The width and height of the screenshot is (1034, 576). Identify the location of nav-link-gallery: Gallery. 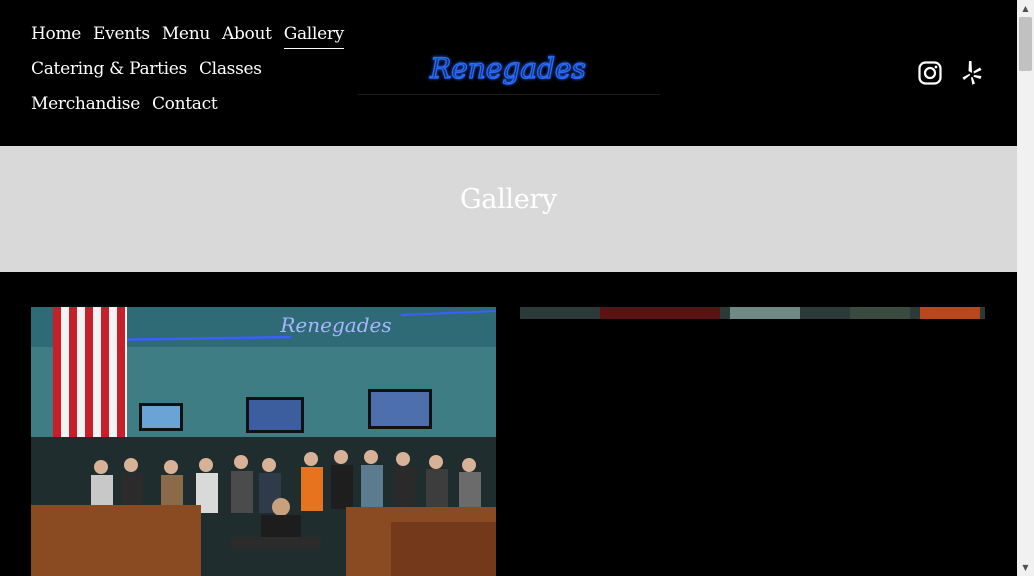
(313, 36).